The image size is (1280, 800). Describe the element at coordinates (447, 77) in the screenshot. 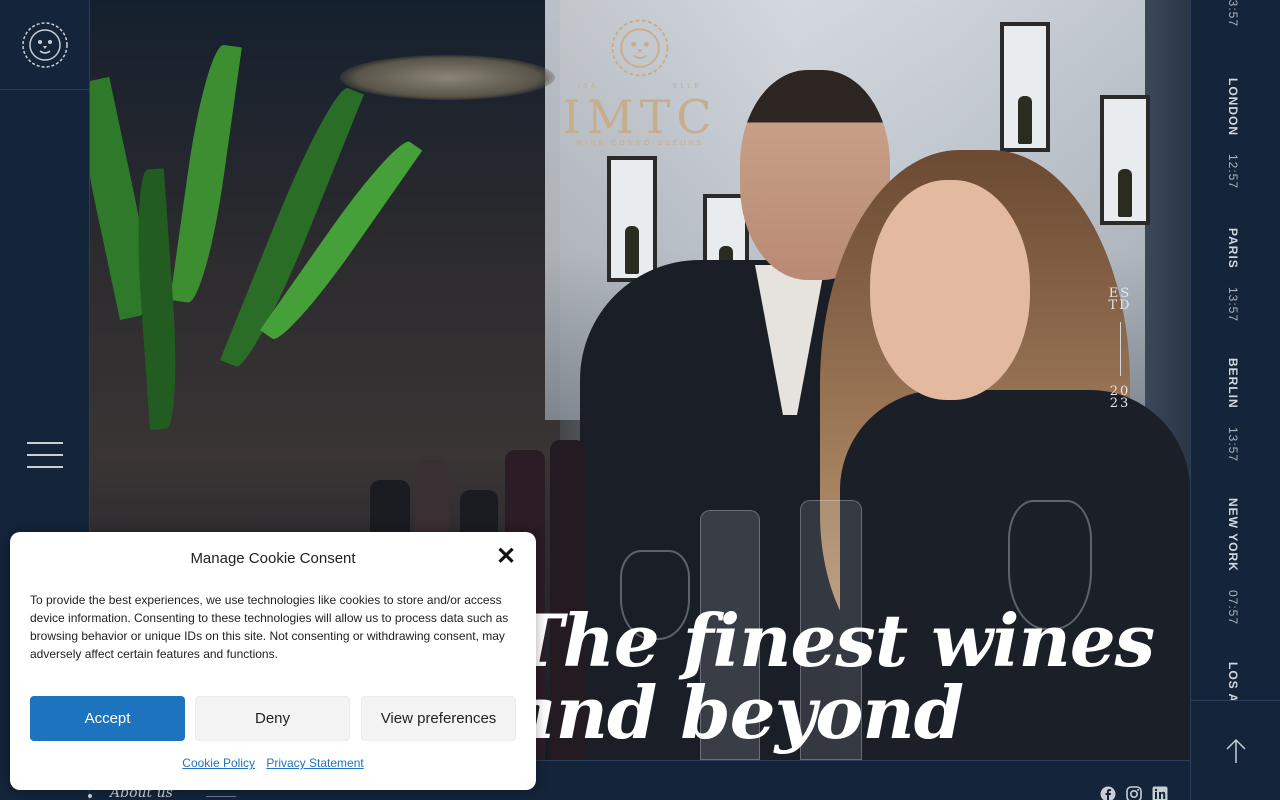

I see `chandelier` at that location.